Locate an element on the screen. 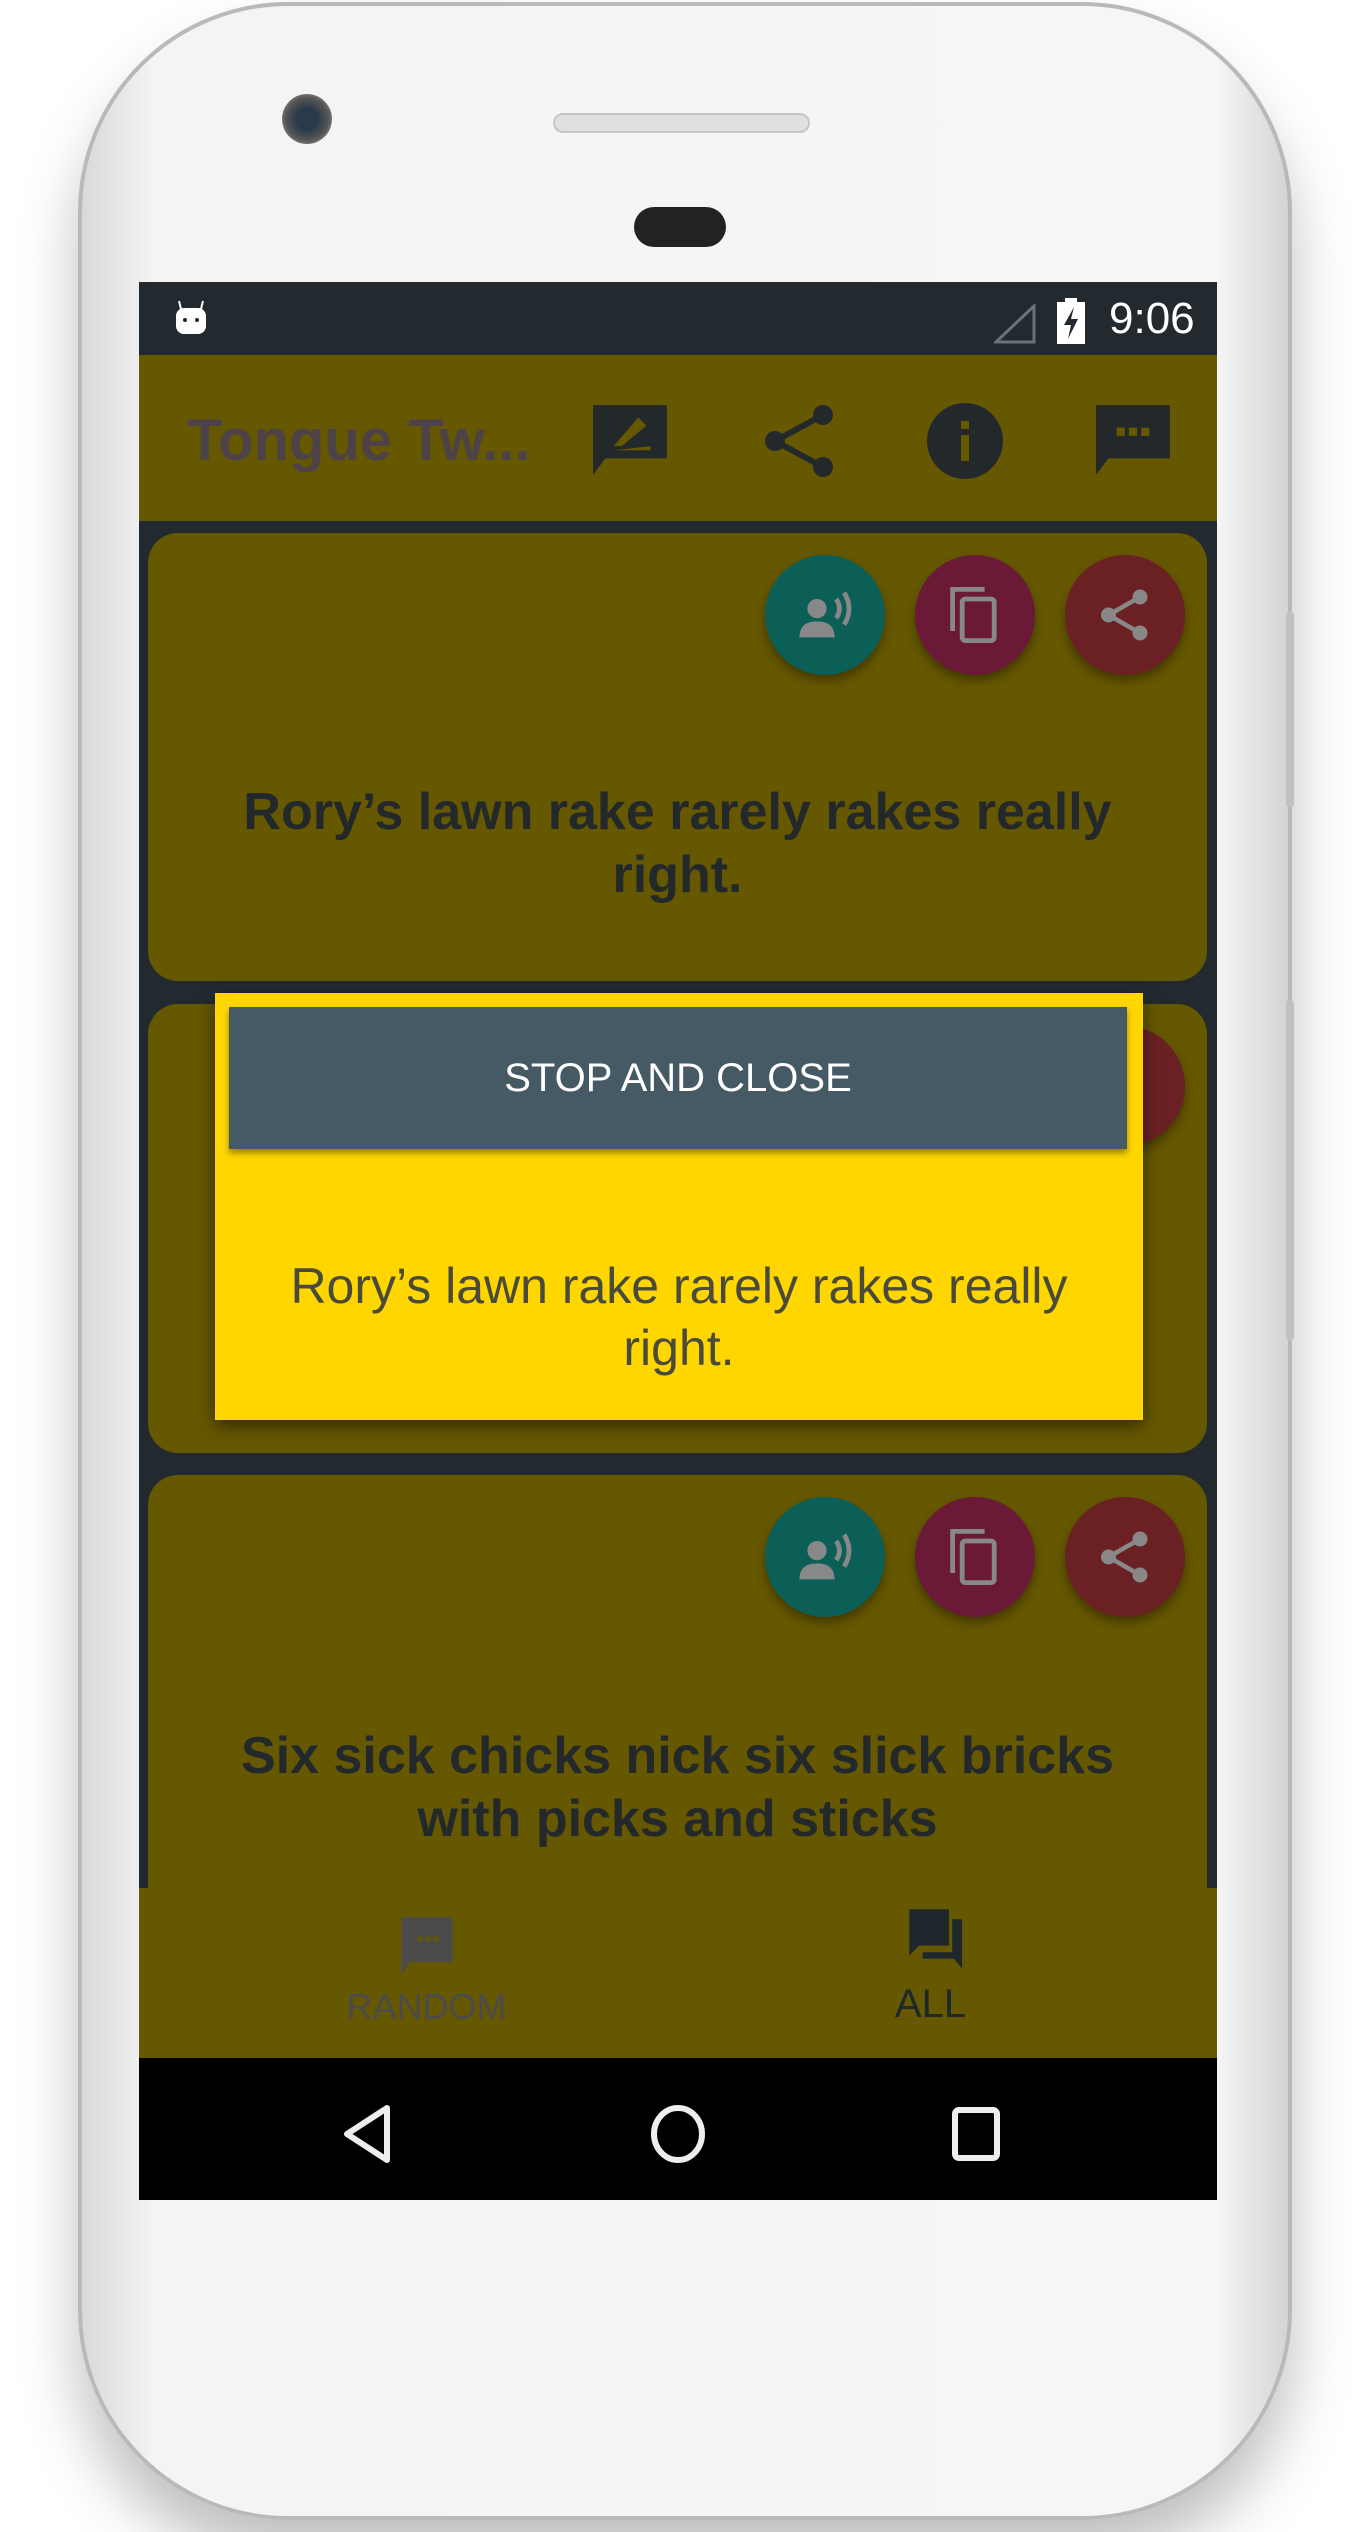 The height and width of the screenshot is (2532, 1370). stop-and-close-button: STOP AND CLOSE is located at coordinates (678, 1078).